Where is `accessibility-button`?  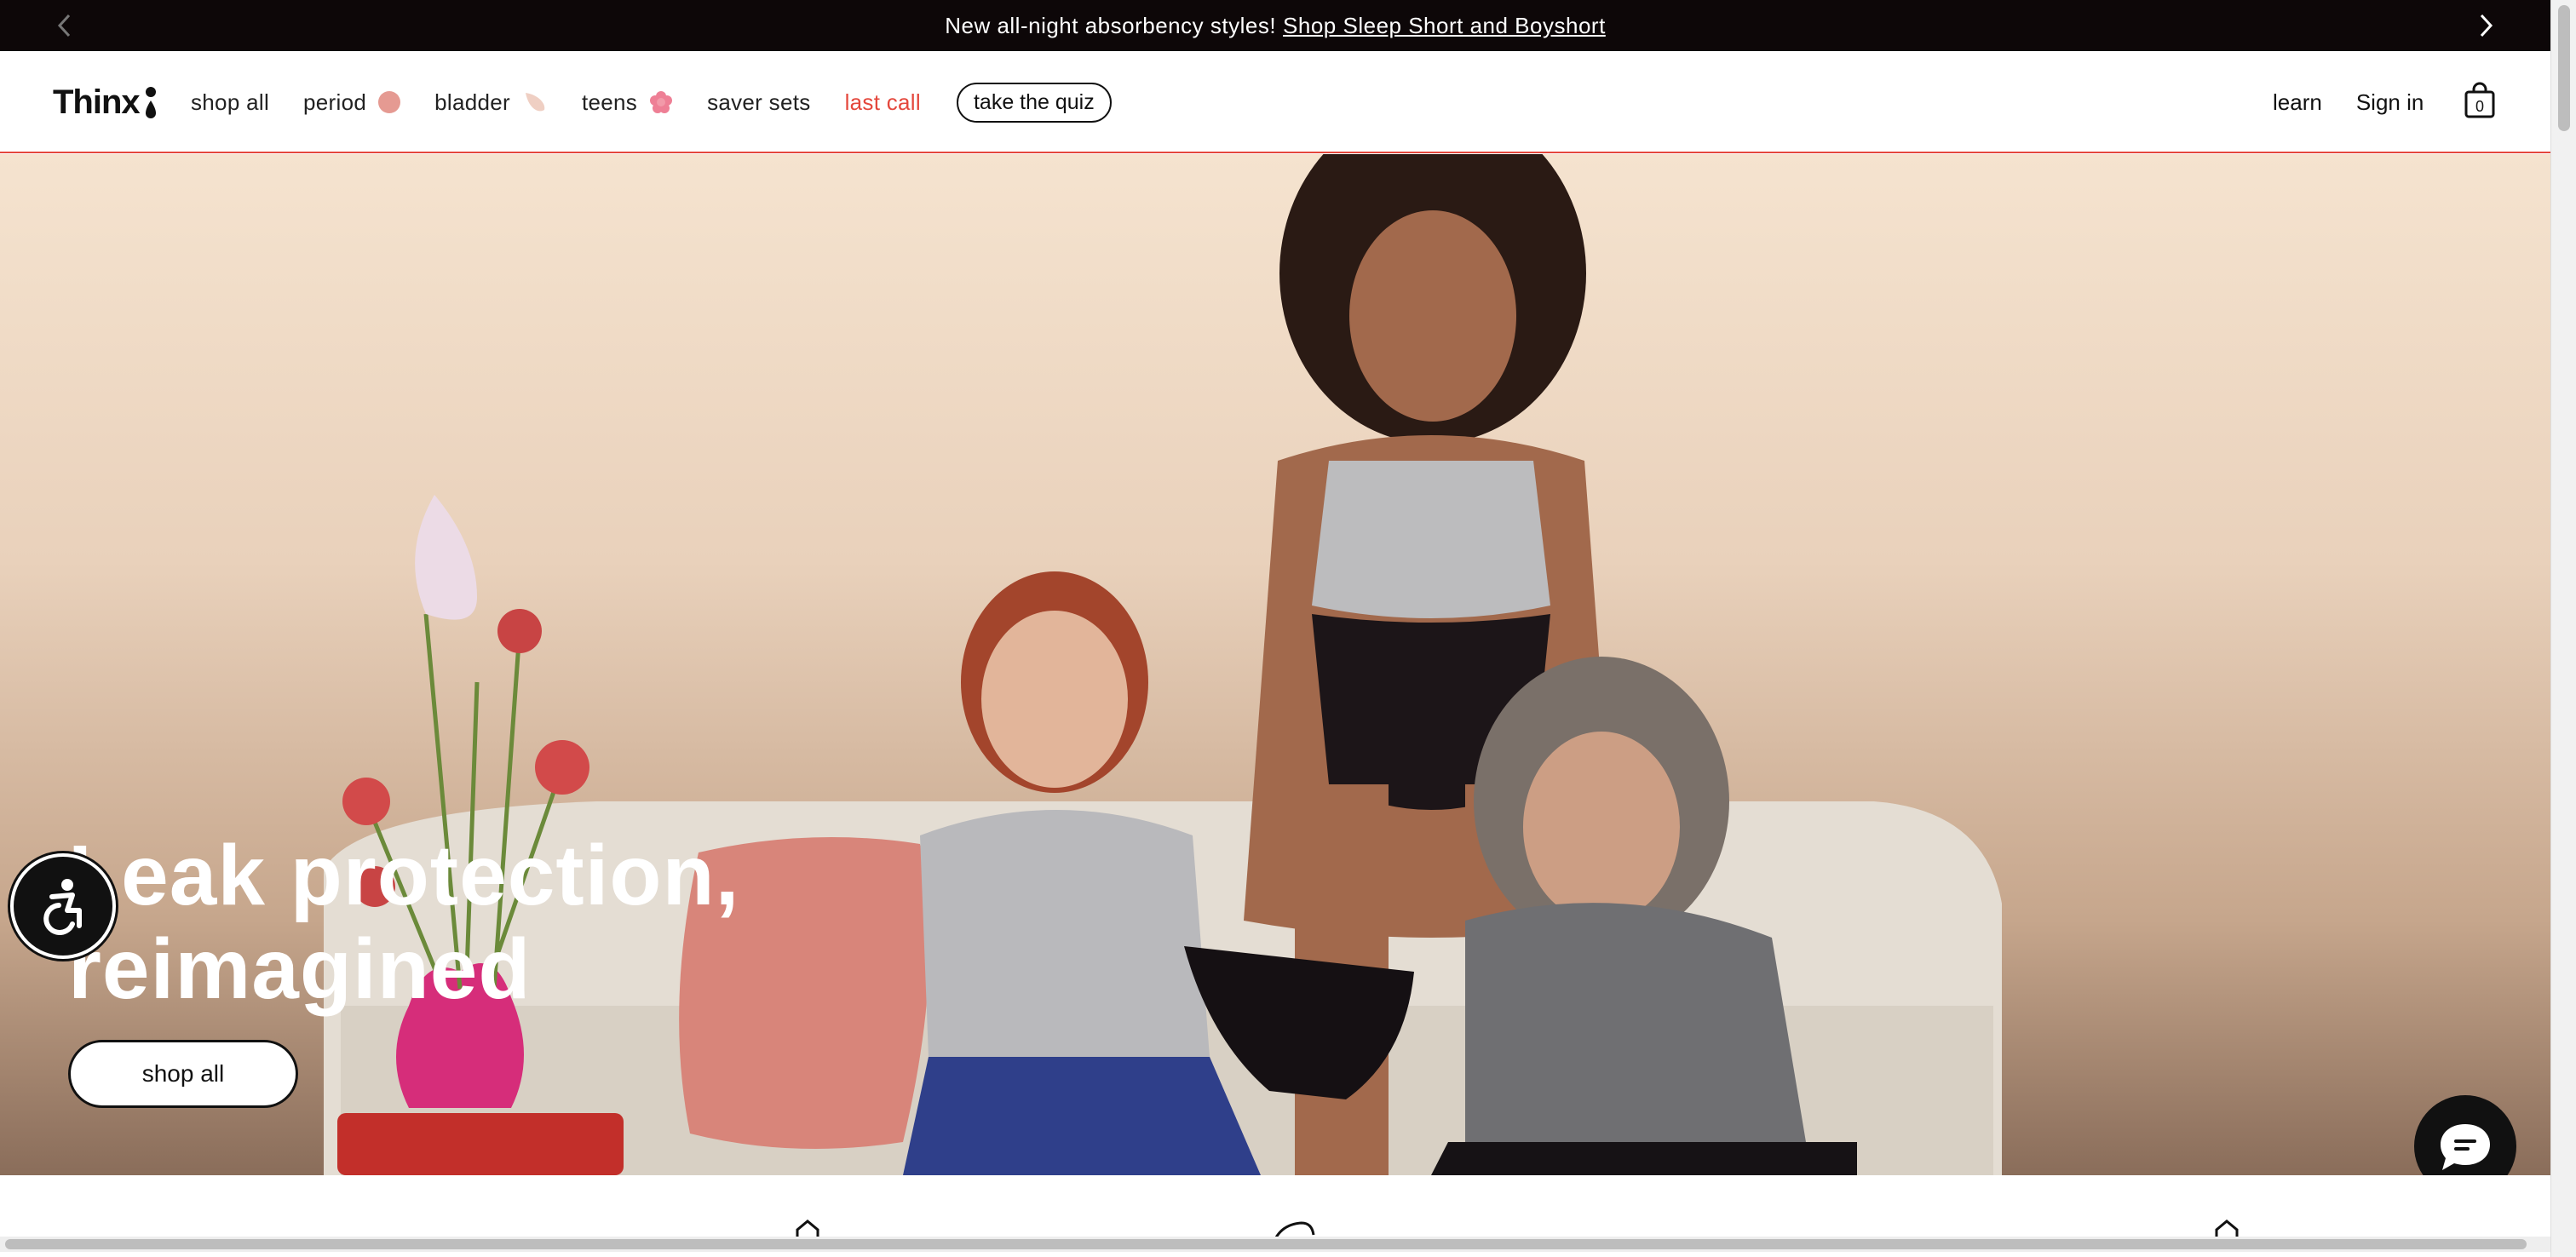
accessibility-button is located at coordinates (63, 906).